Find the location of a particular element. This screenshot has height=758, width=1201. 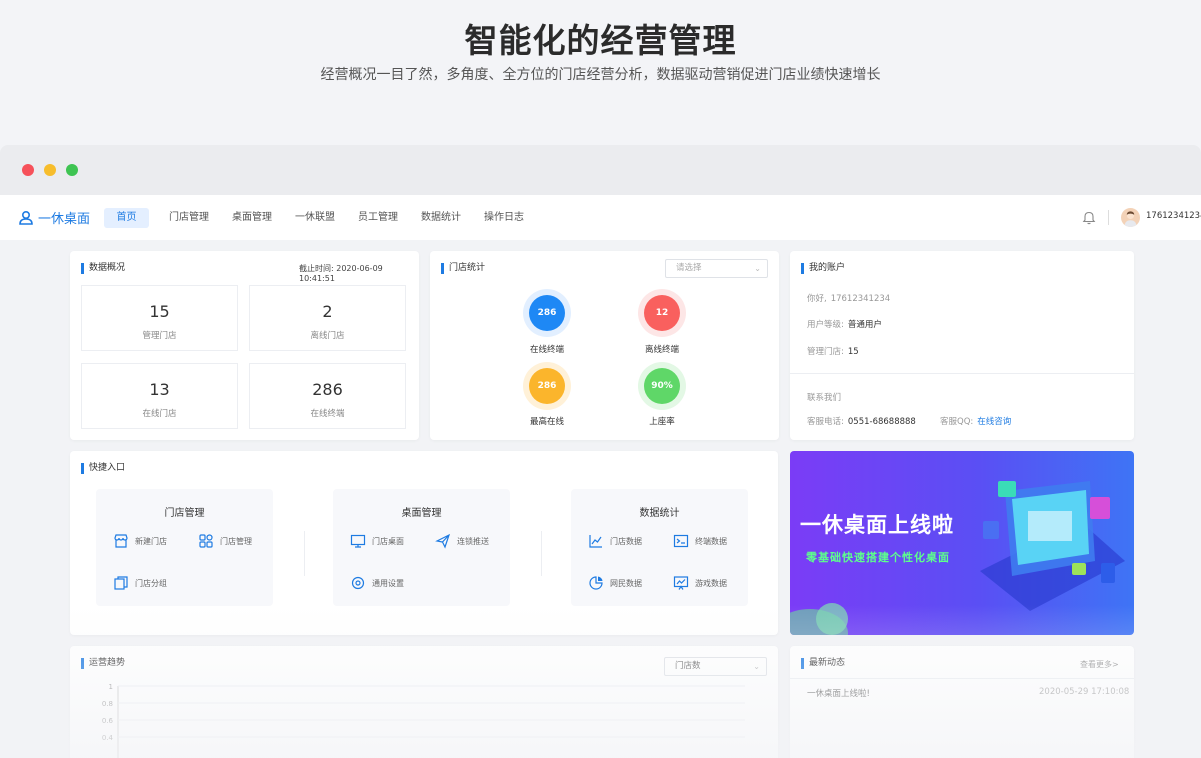

quick-item-label: 新建门店 is located at coordinates (151, 541).